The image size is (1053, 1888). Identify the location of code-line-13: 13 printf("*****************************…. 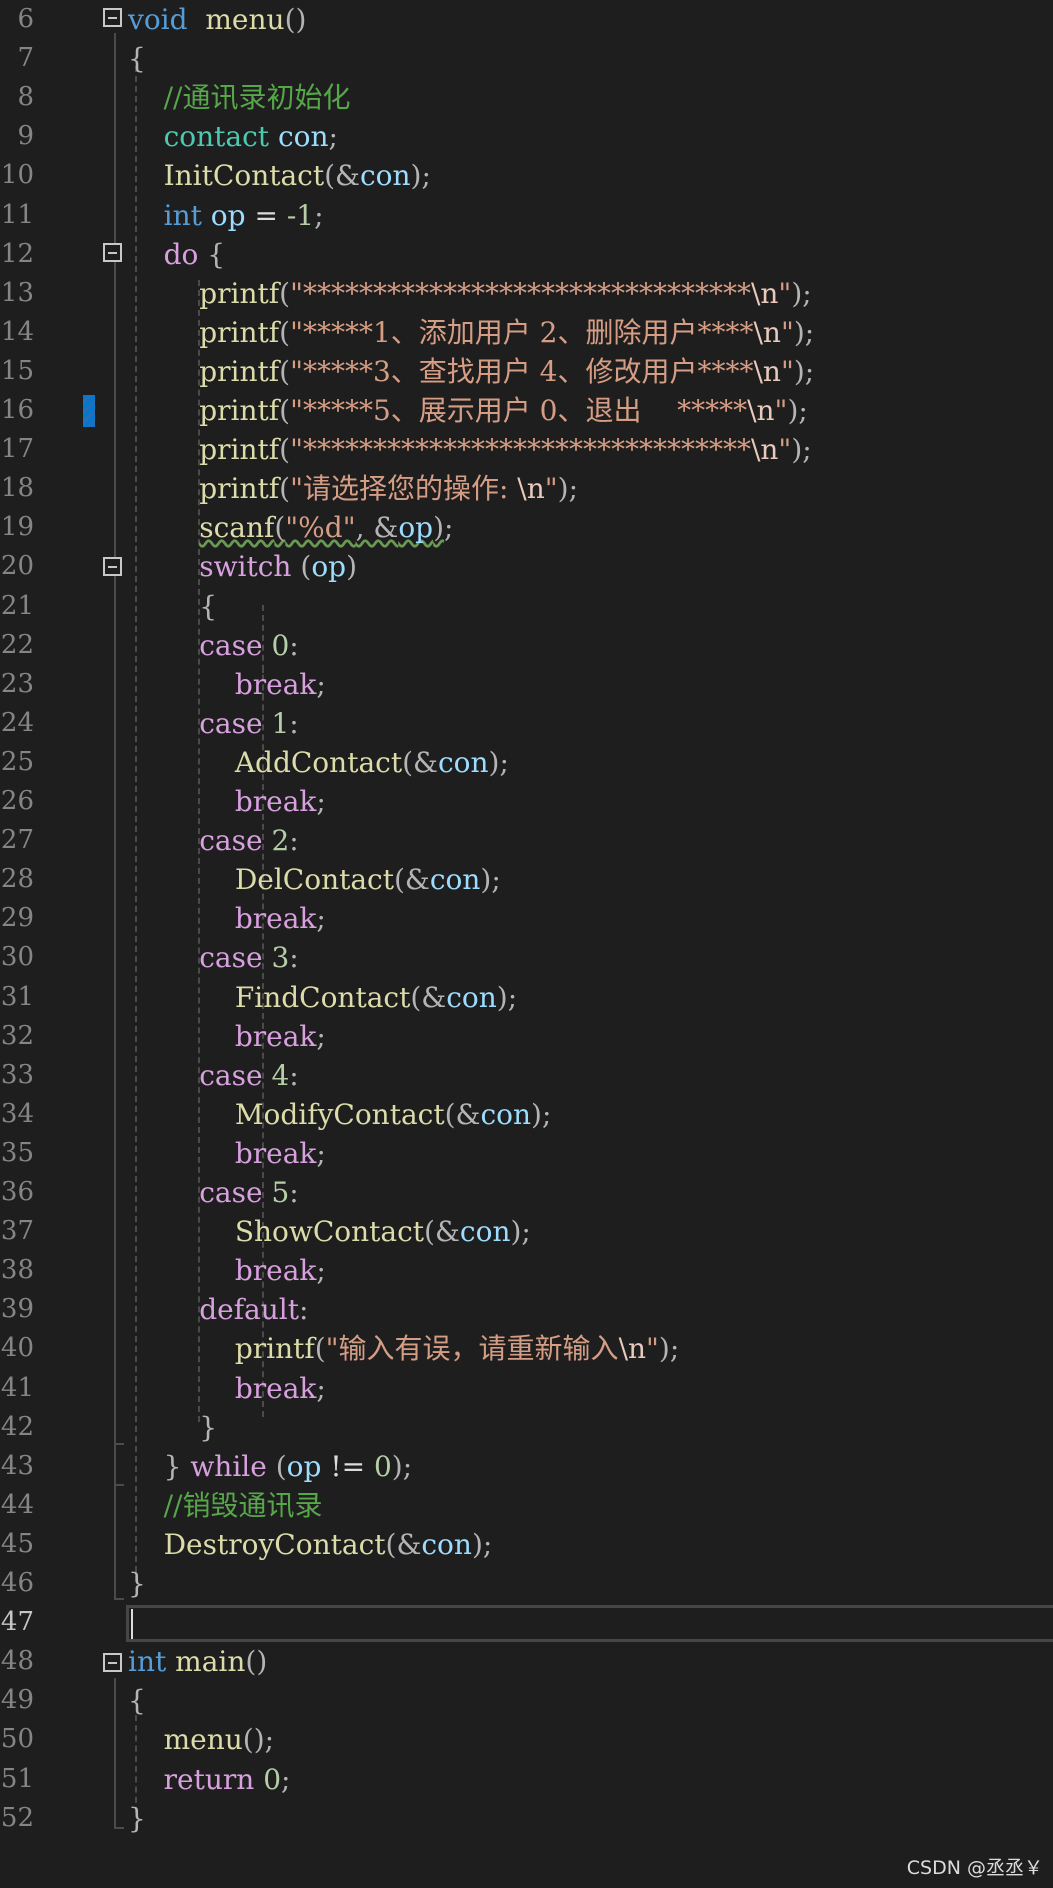
(526, 293).